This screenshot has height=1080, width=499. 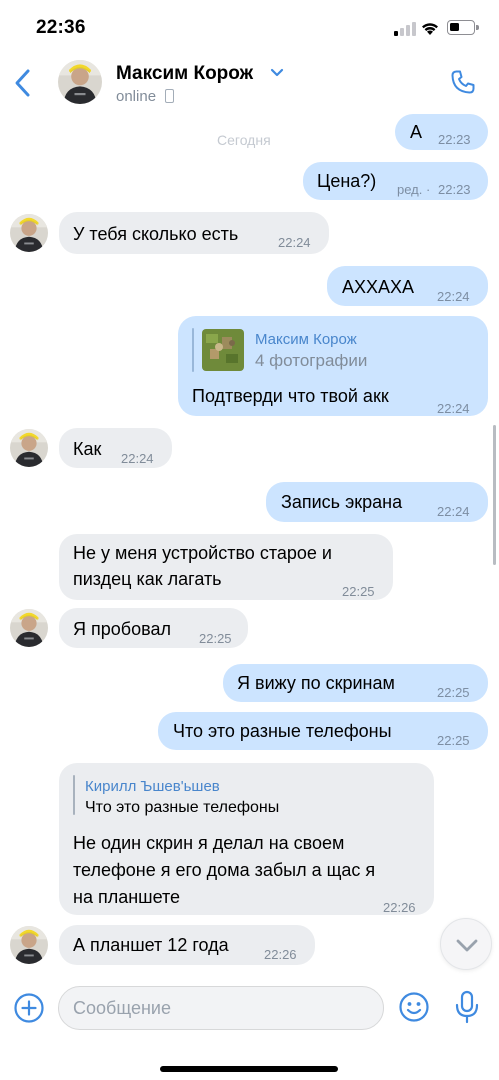 I want to click on message-text: Я пробовал, so click(x=122, y=629).